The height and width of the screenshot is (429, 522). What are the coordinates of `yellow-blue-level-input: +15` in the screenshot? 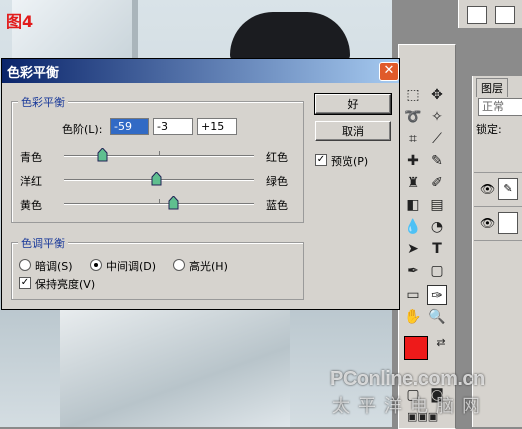 It's located at (217, 126).